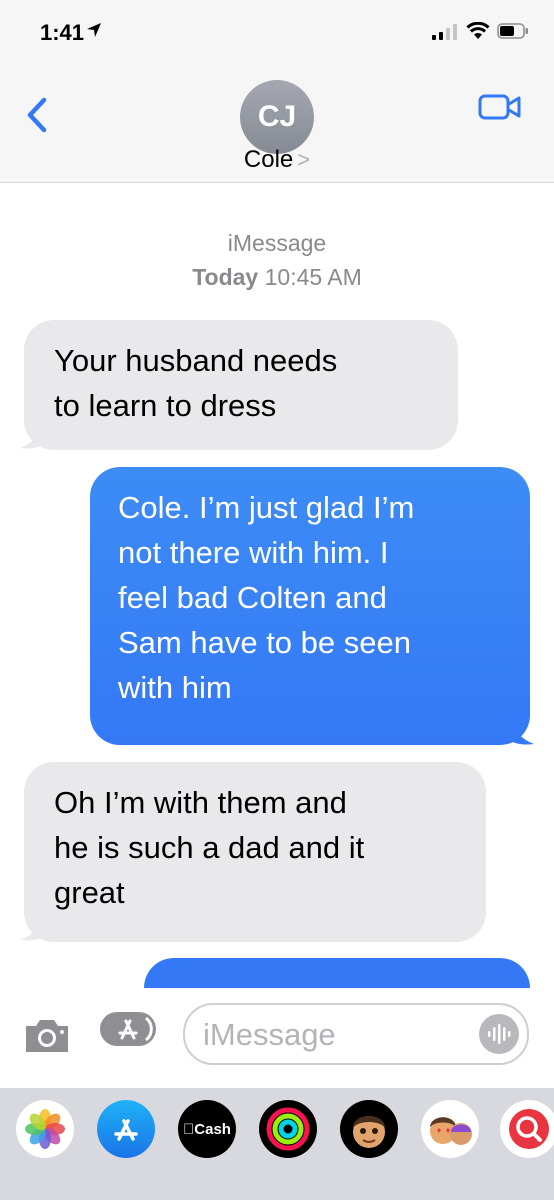  I want to click on message-line: to learn to dress, so click(165, 405).